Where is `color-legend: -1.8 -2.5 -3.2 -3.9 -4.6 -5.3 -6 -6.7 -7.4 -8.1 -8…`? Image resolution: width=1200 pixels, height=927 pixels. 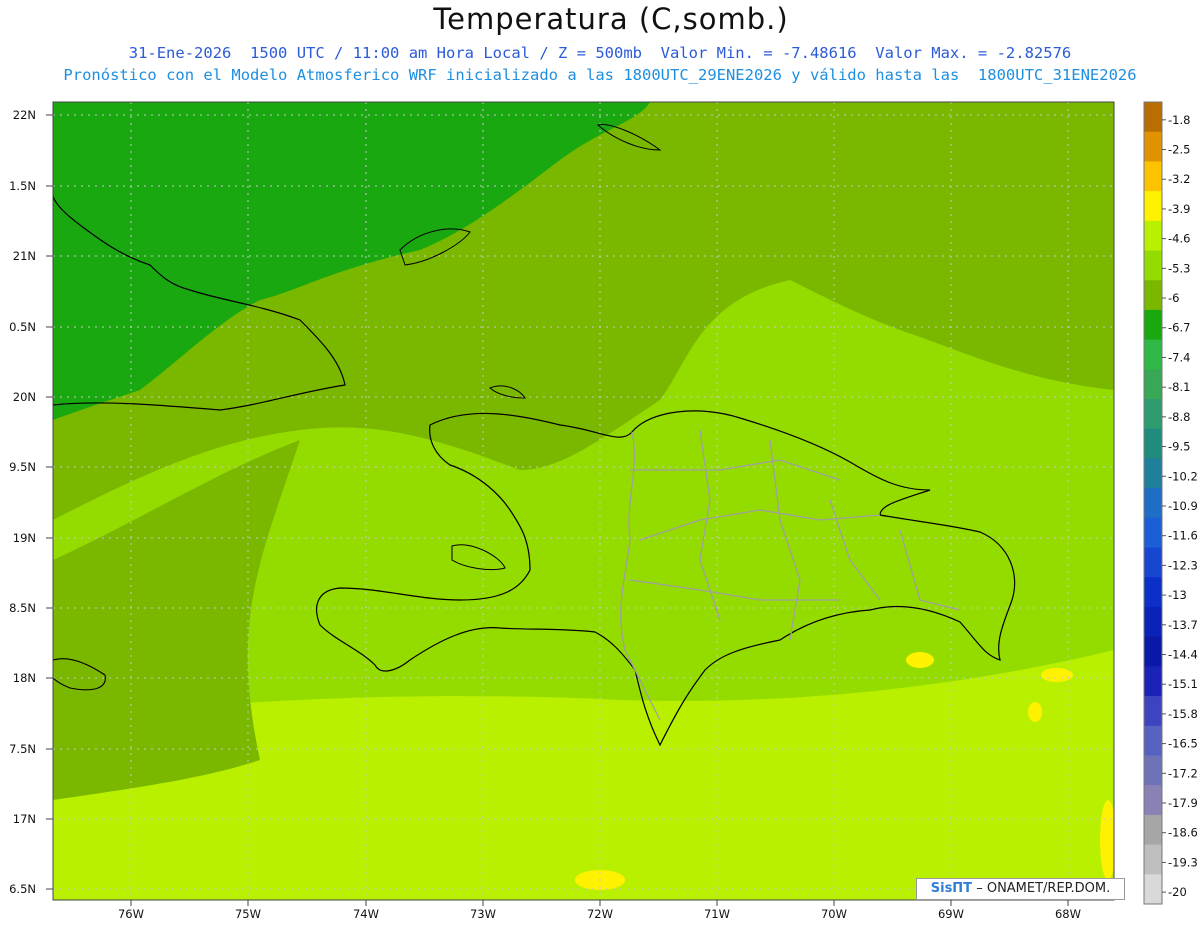
color-legend: -1.8 -2.5 -3.2 -3.9 -4.6 -5.3 -6 -6.7 -7.4 -8.1 -8… is located at coordinates (1170, 503).